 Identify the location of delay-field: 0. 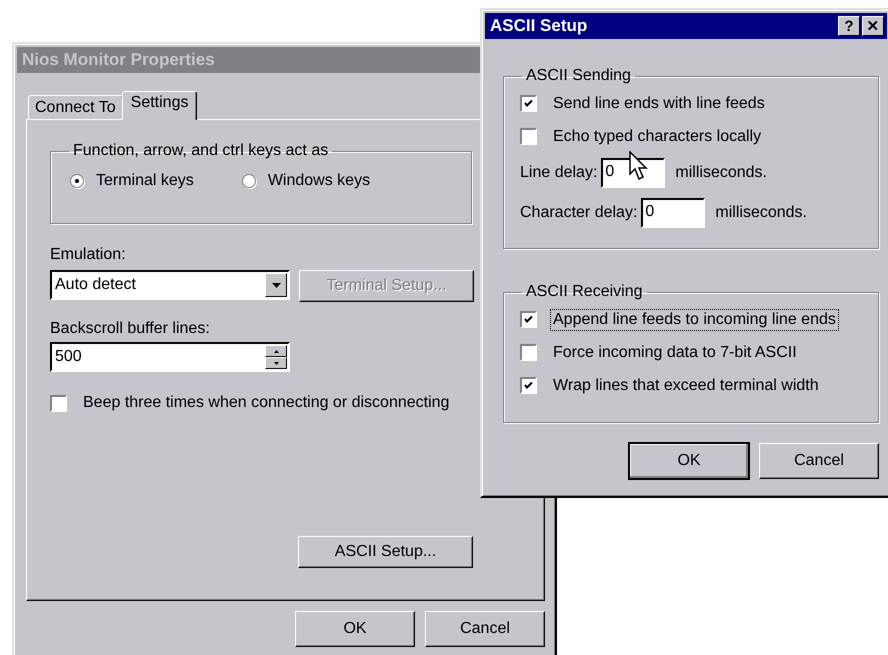
(673, 213).